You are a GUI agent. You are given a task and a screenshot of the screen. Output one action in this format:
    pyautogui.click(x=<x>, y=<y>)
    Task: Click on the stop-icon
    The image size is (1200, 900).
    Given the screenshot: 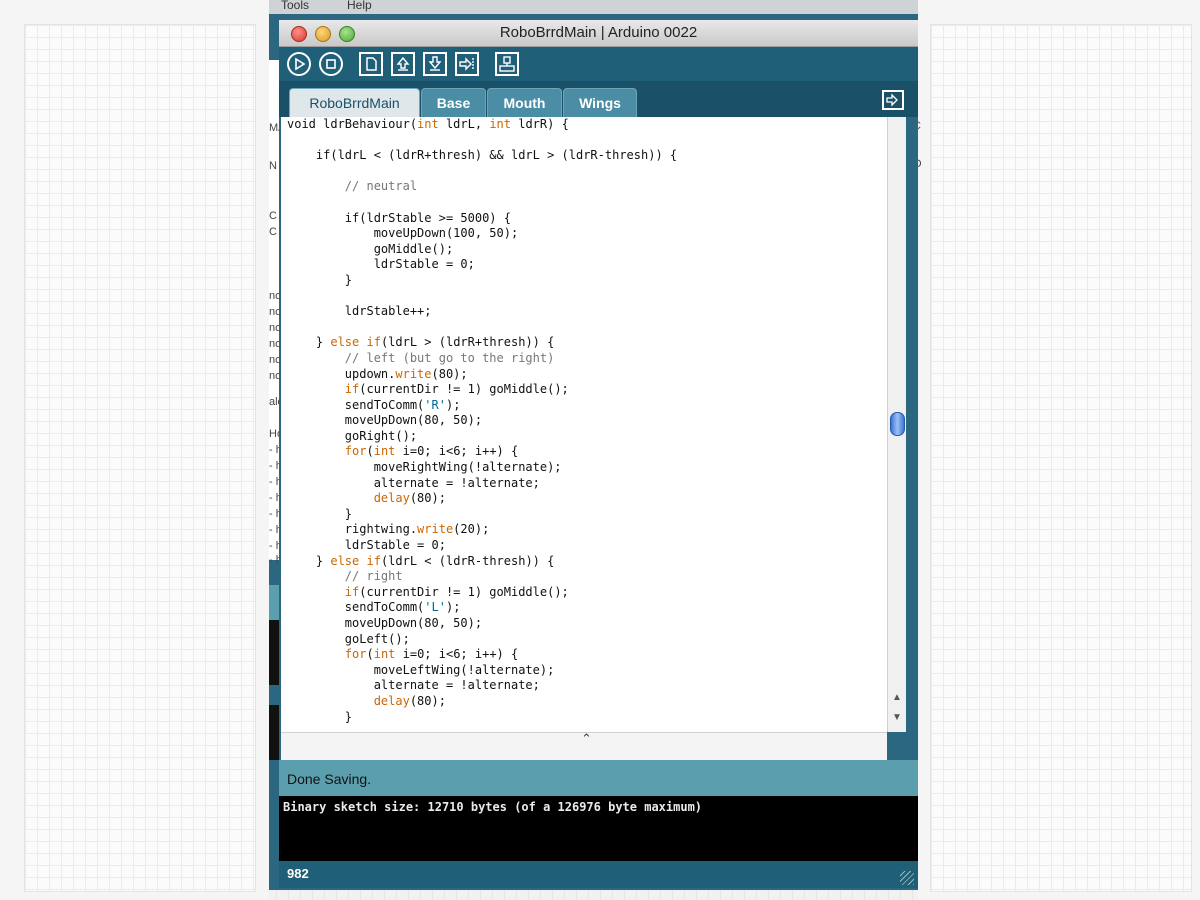 What is the action you would take?
    pyautogui.click(x=331, y=64)
    